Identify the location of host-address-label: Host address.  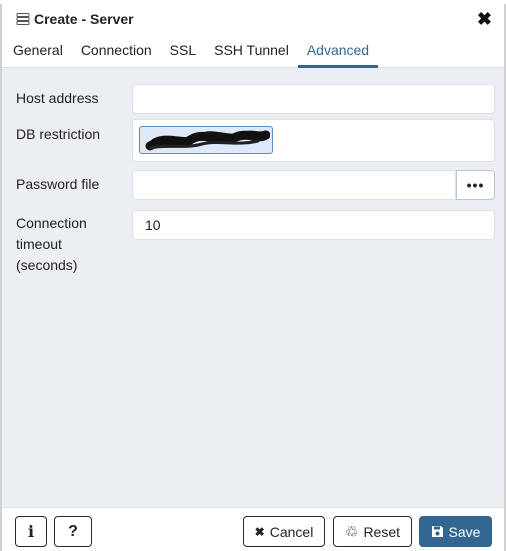
(57, 98).